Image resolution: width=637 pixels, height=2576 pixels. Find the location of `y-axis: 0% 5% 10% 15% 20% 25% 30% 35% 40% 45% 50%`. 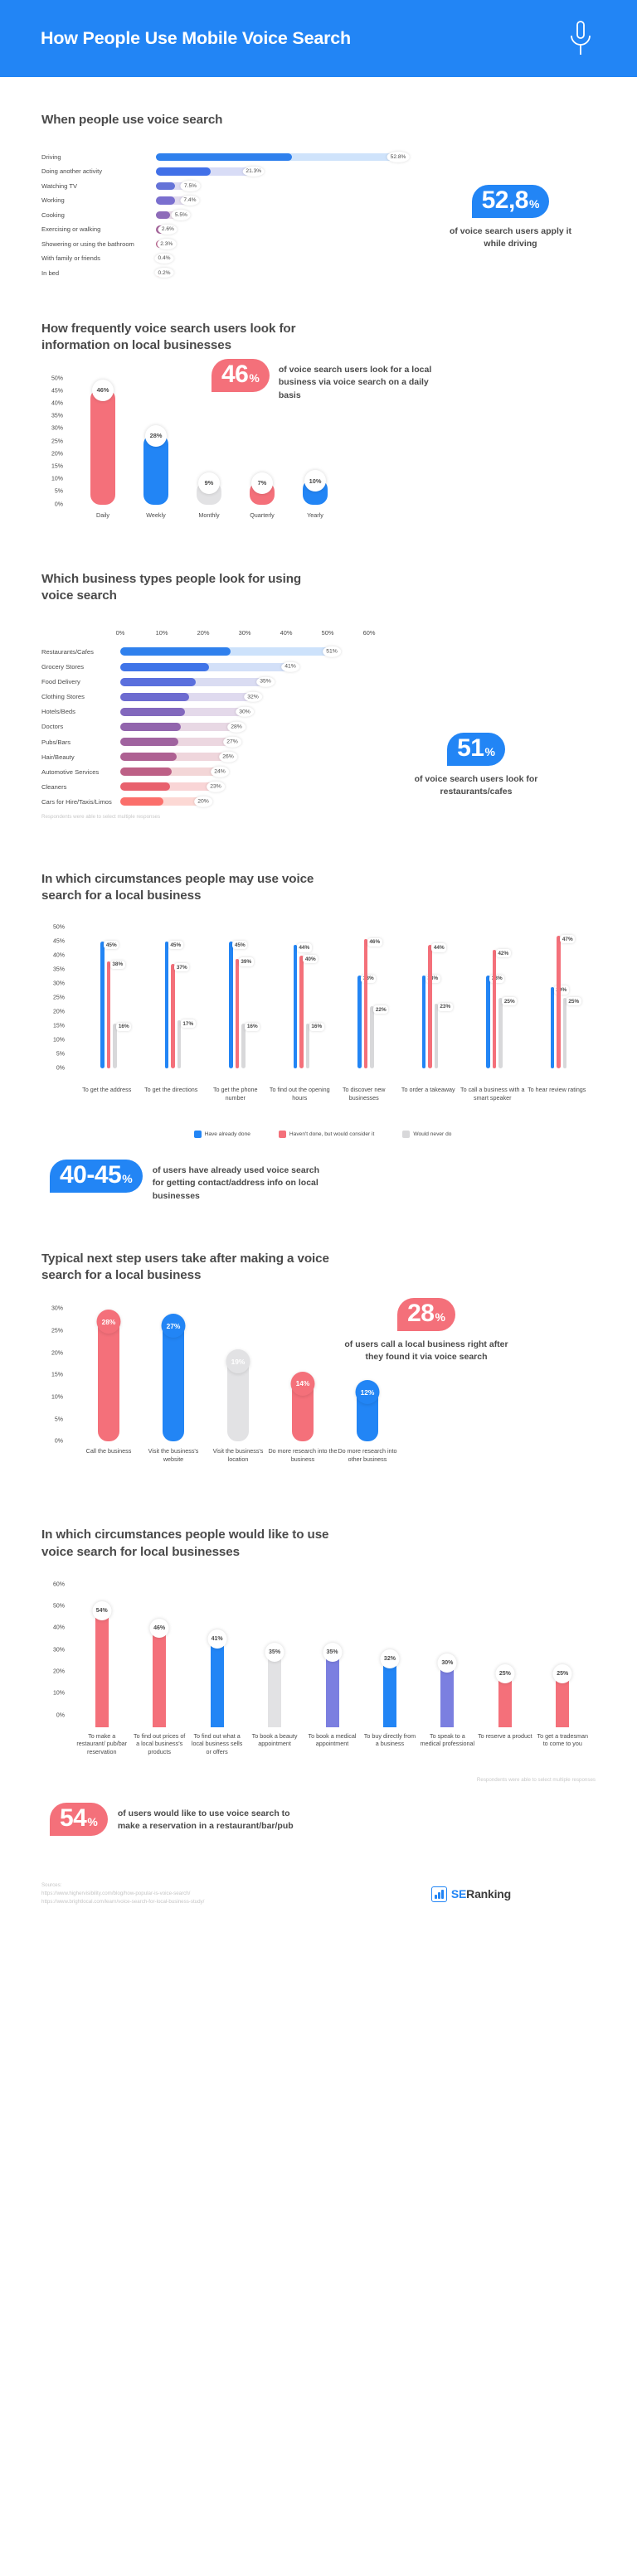

y-axis: 0% 5% 10% 15% 20% 25% 30% 35% 40% 45% 50% is located at coordinates (52, 441).